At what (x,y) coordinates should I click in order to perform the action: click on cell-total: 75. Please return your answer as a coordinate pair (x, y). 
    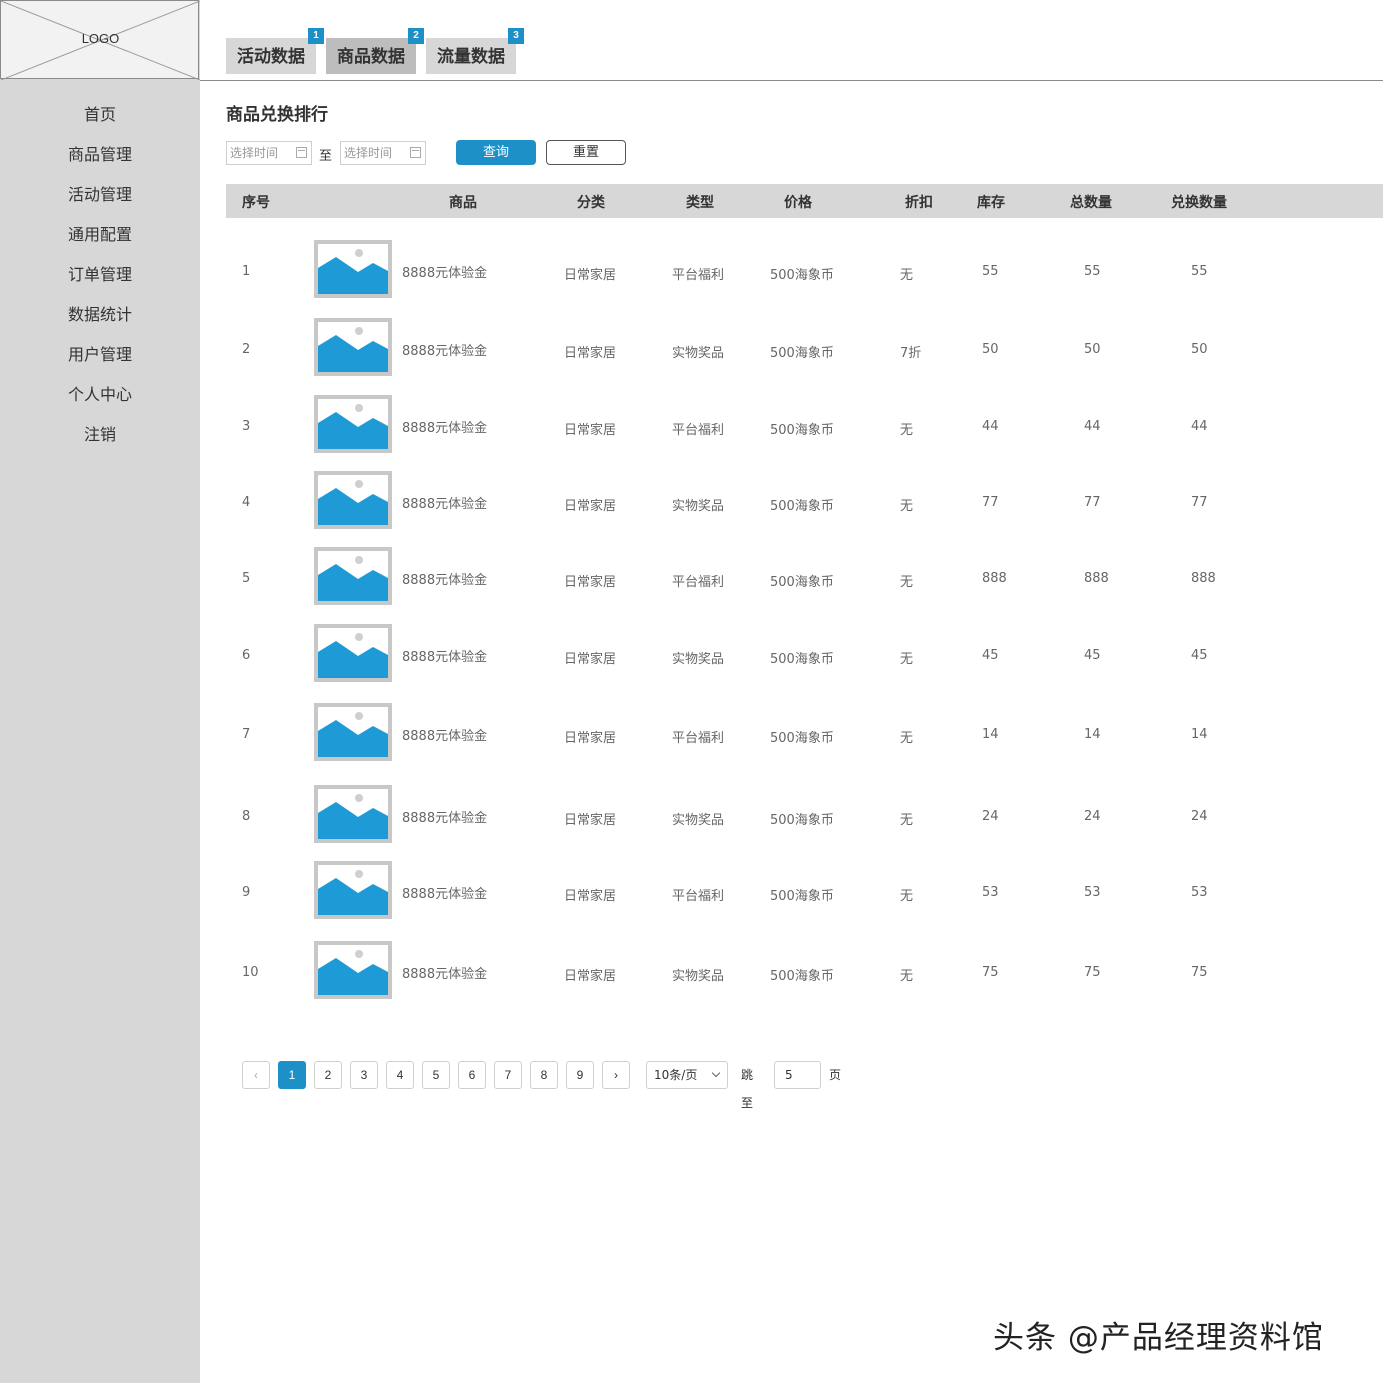
    Looking at the image, I should click on (1092, 972).